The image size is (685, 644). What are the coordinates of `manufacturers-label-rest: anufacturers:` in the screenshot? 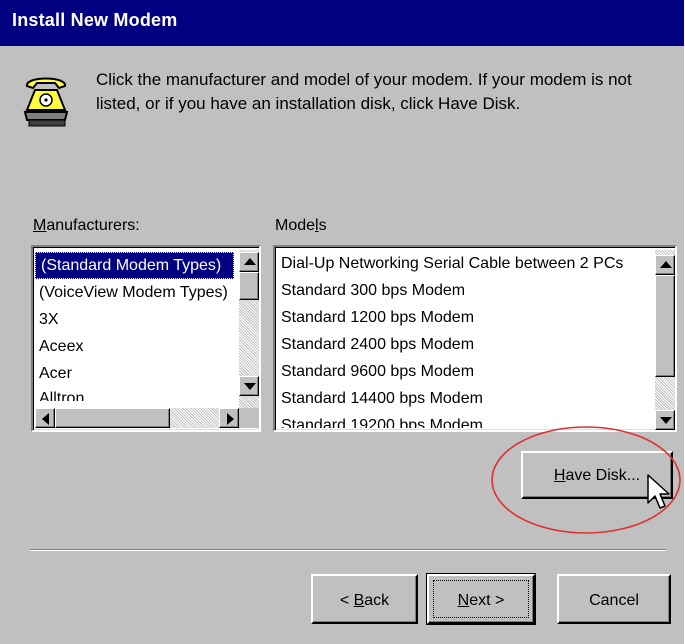 It's located at (93, 225).